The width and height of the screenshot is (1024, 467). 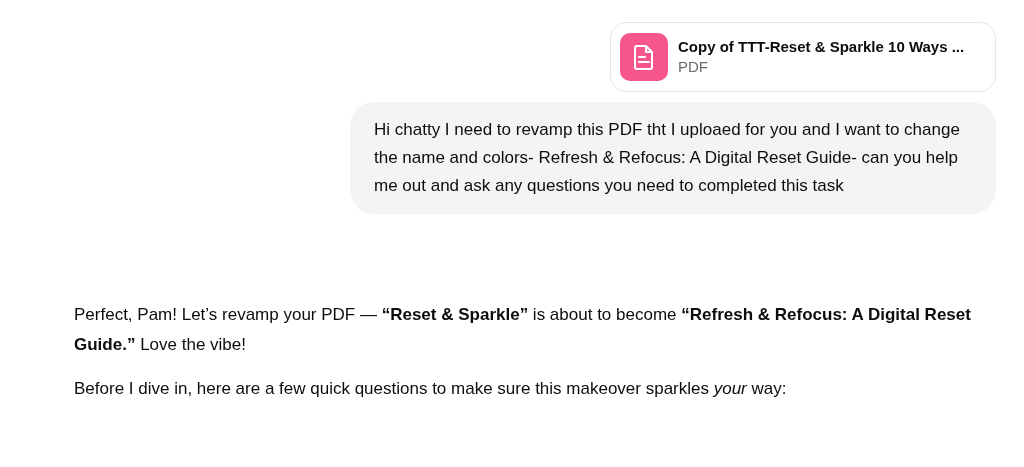 I want to click on document-icon, so click(x=644, y=57).